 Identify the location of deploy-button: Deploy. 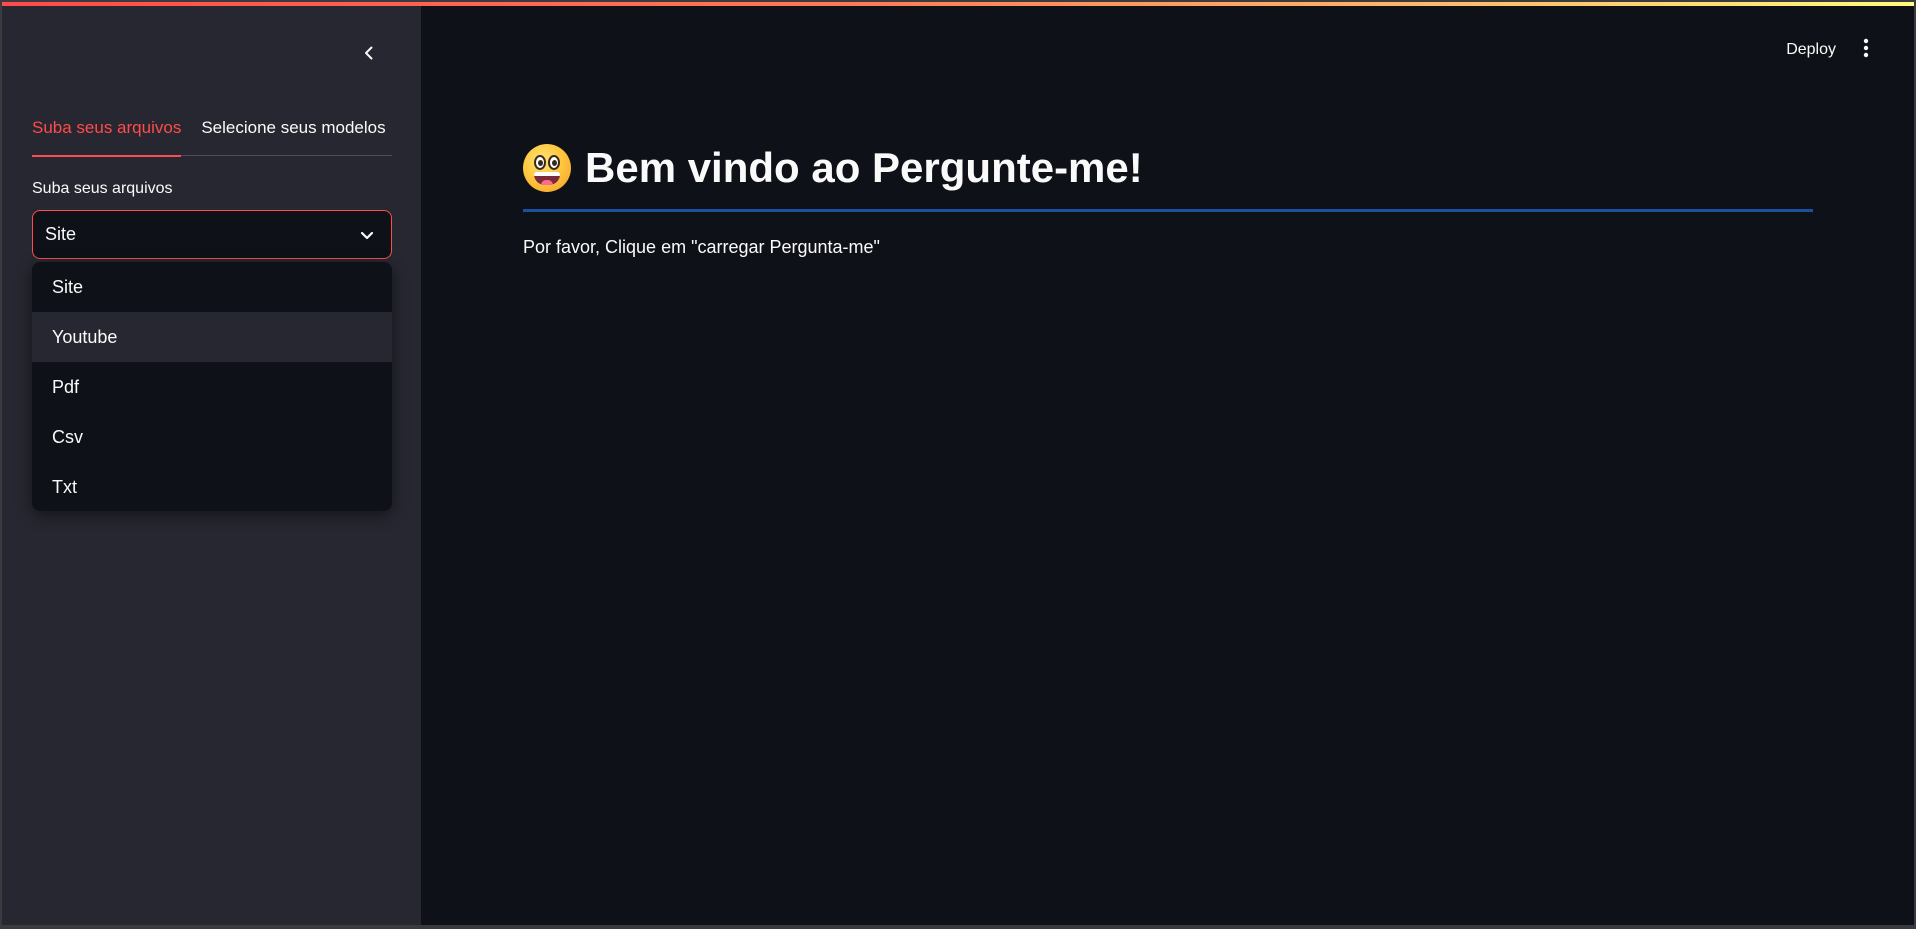
(1811, 50).